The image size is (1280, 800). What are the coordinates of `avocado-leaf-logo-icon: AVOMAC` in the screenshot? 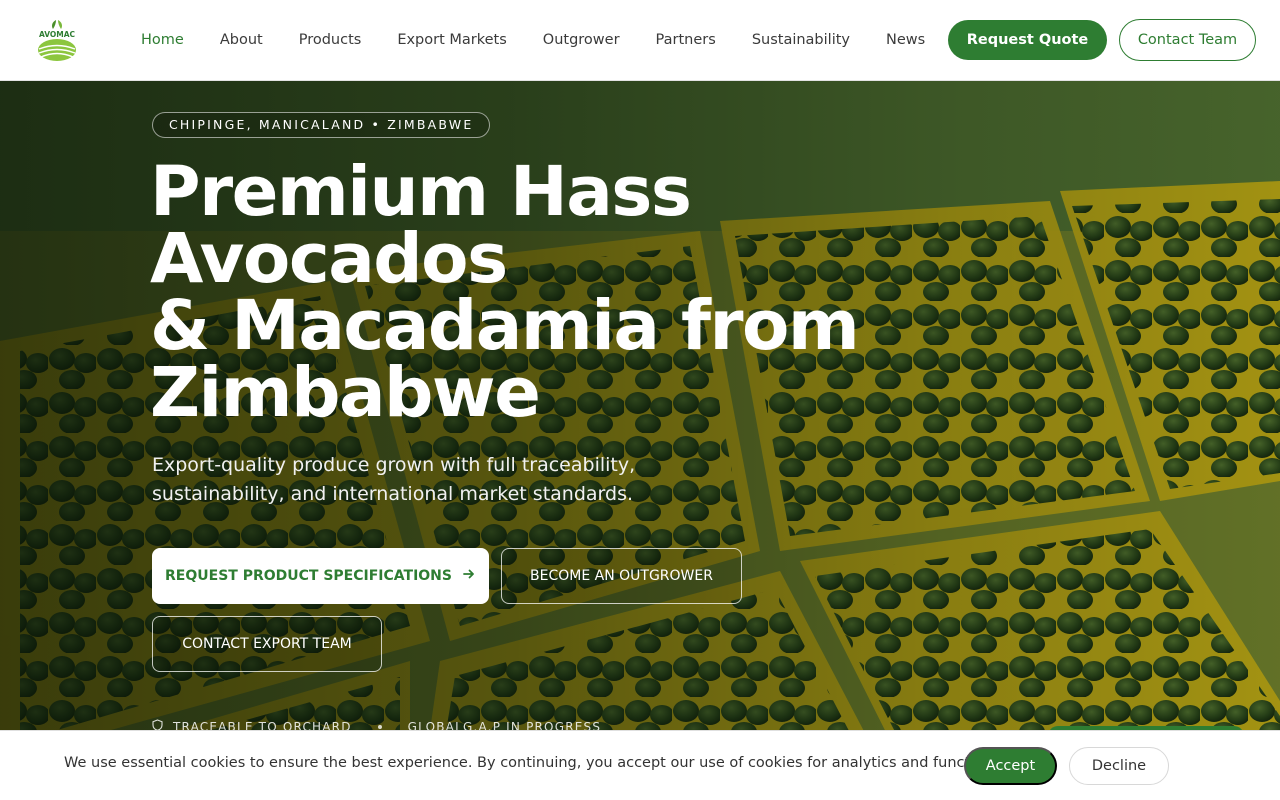 It's located at (57, 40).